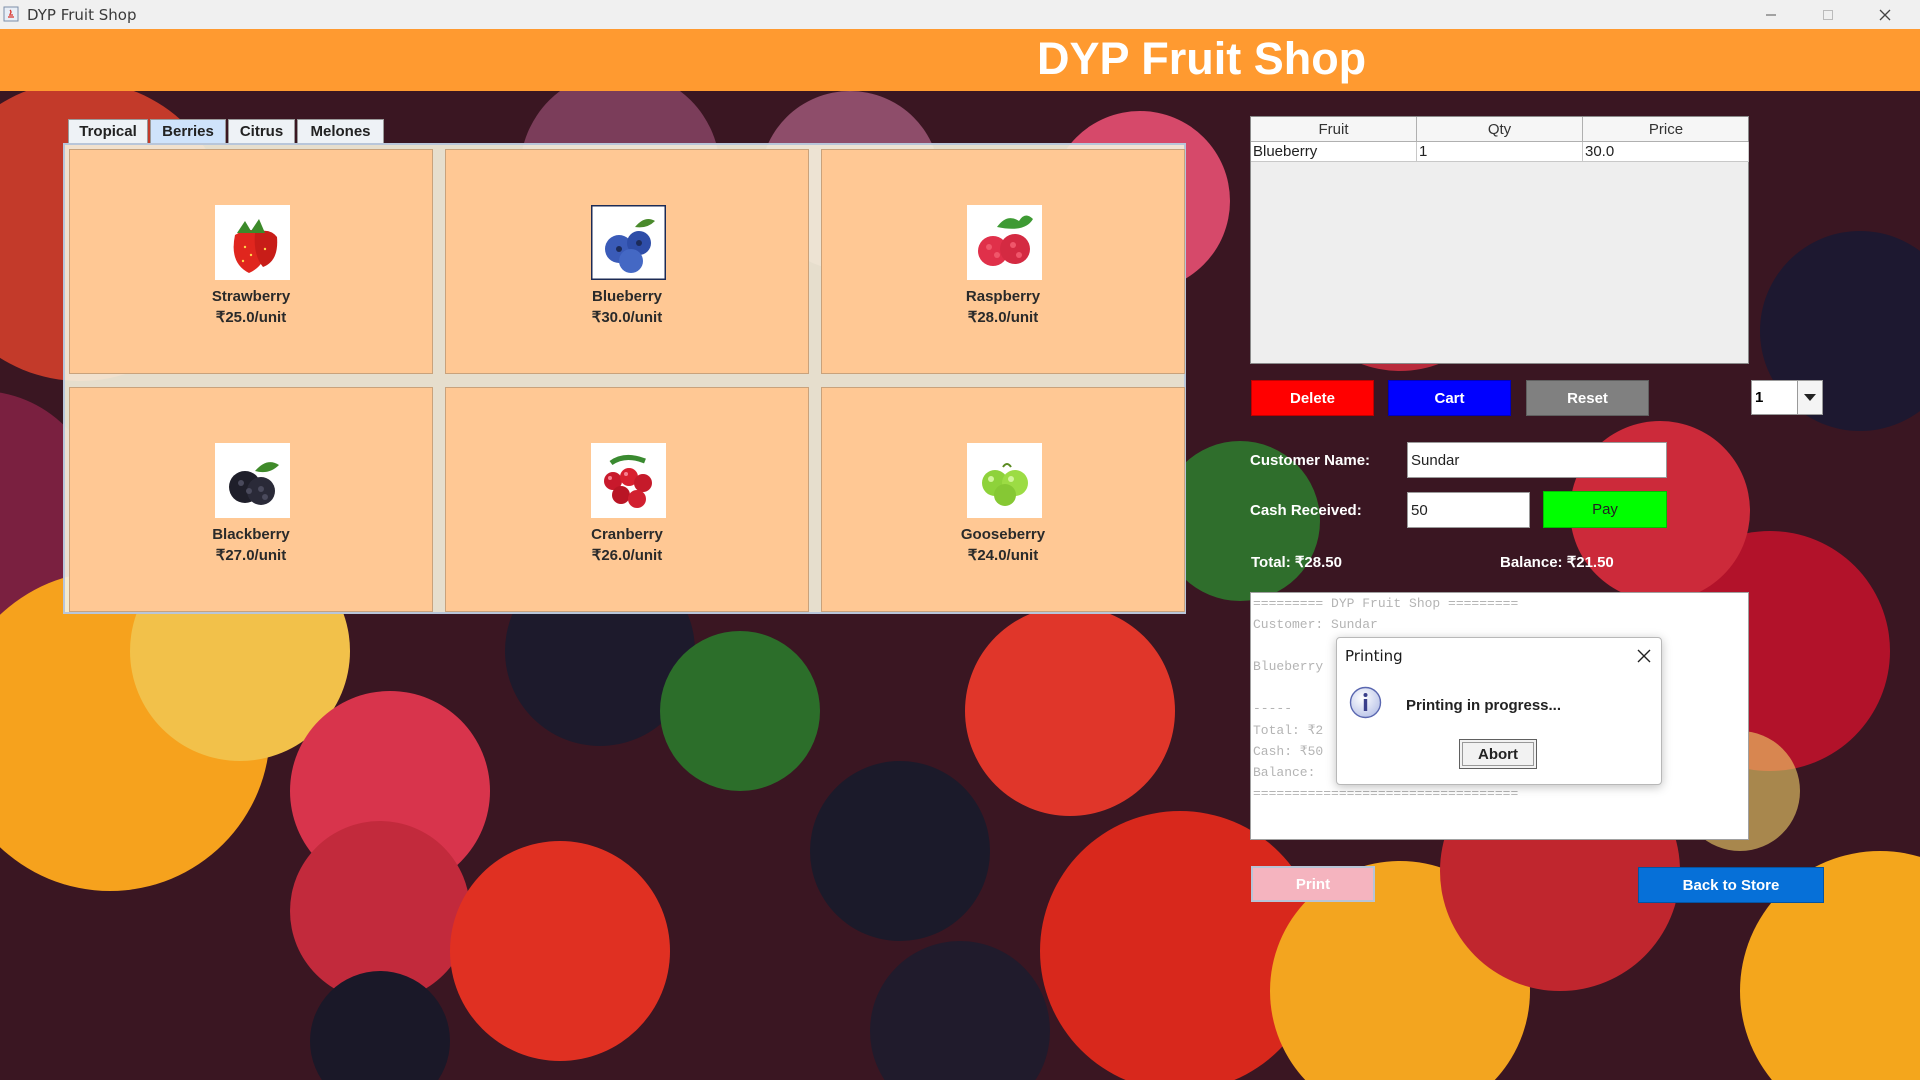 The height and width of the screenshot is (1080, 1920). Describe the element at coordinates (1306, 510) in the screenshot. I see `cash-received-label: Cash Received:` at that location.